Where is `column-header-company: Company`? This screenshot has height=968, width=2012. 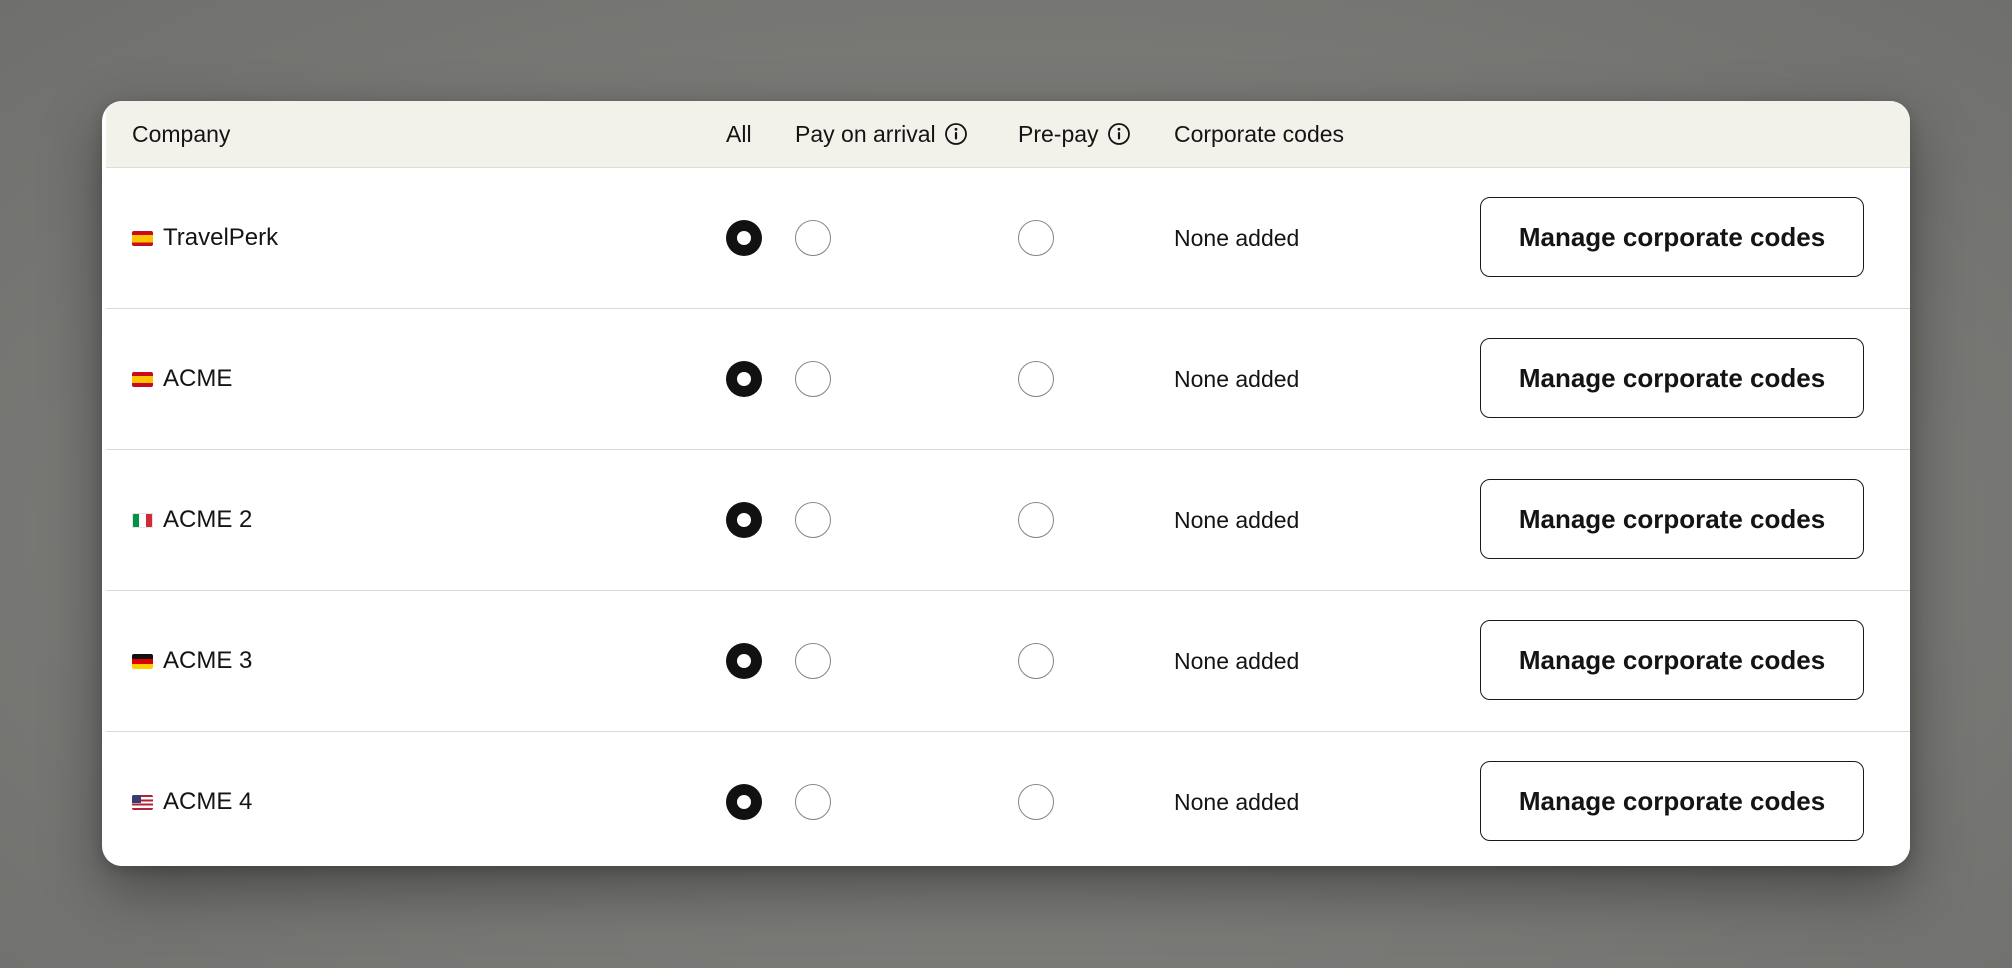
column-header-company: Company is located at coordinates (181, 133).